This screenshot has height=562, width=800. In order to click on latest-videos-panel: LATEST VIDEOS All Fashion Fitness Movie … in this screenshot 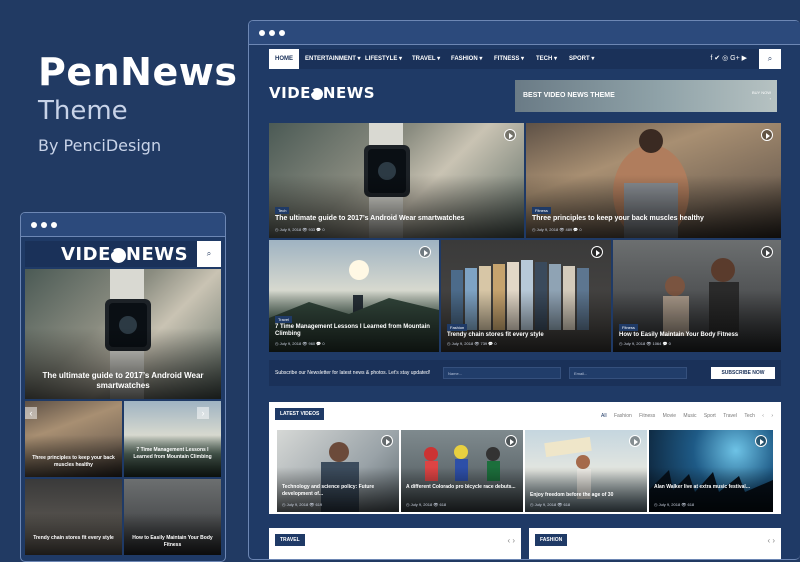, I will do `click(525, 458)`.